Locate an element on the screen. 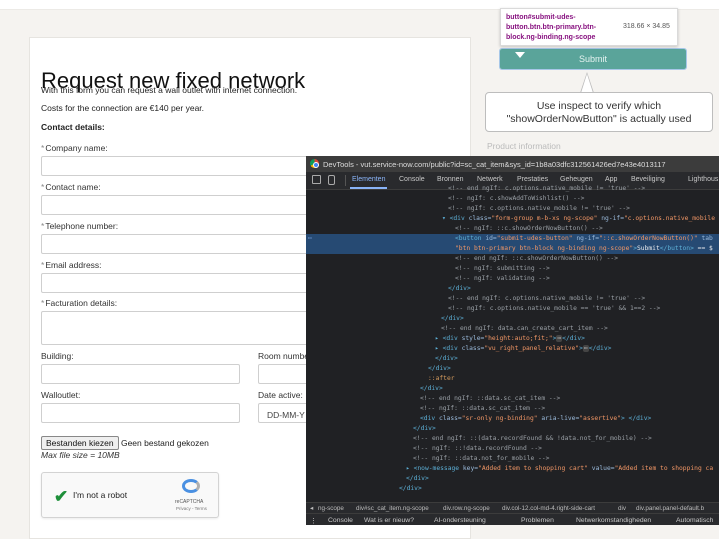 The height and width of the screenshot is (539, 719). drawer-tab-autofill: Automatisch is located at coordinates (694, 520).